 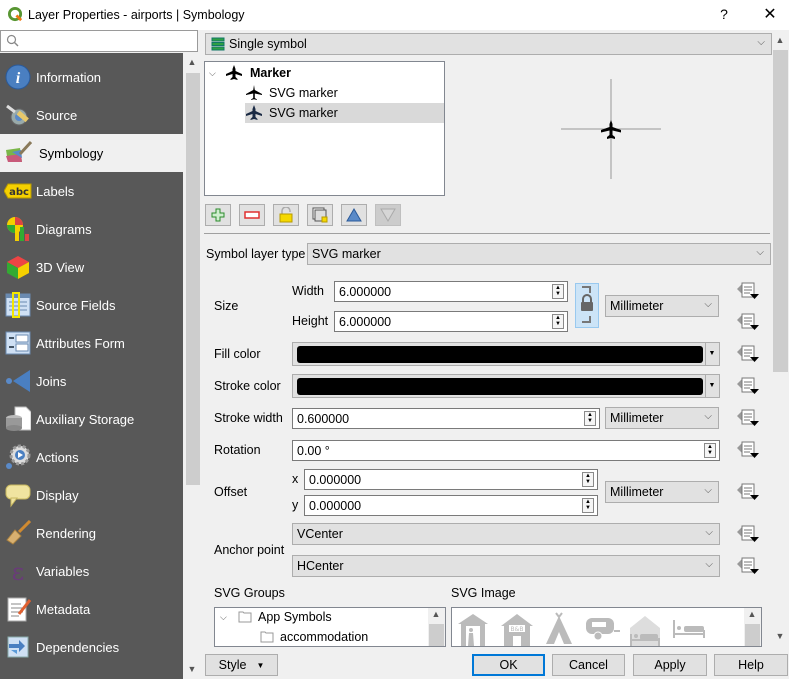 What do you see at coordinates (91, 267) in the screenshot?
I see `sidebar-item-3d-view: 3D View` at bounding box center [91, 267].